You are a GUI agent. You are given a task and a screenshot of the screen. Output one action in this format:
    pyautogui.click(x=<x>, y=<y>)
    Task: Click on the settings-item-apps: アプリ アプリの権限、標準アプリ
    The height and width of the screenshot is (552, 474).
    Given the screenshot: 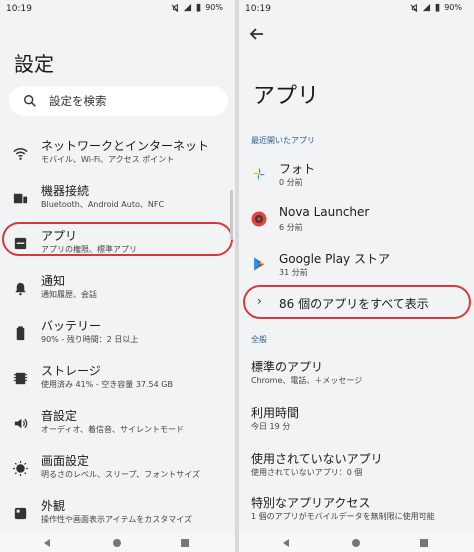 What is the action you would take?
    pyautogui.click(x=117, y=245)
    